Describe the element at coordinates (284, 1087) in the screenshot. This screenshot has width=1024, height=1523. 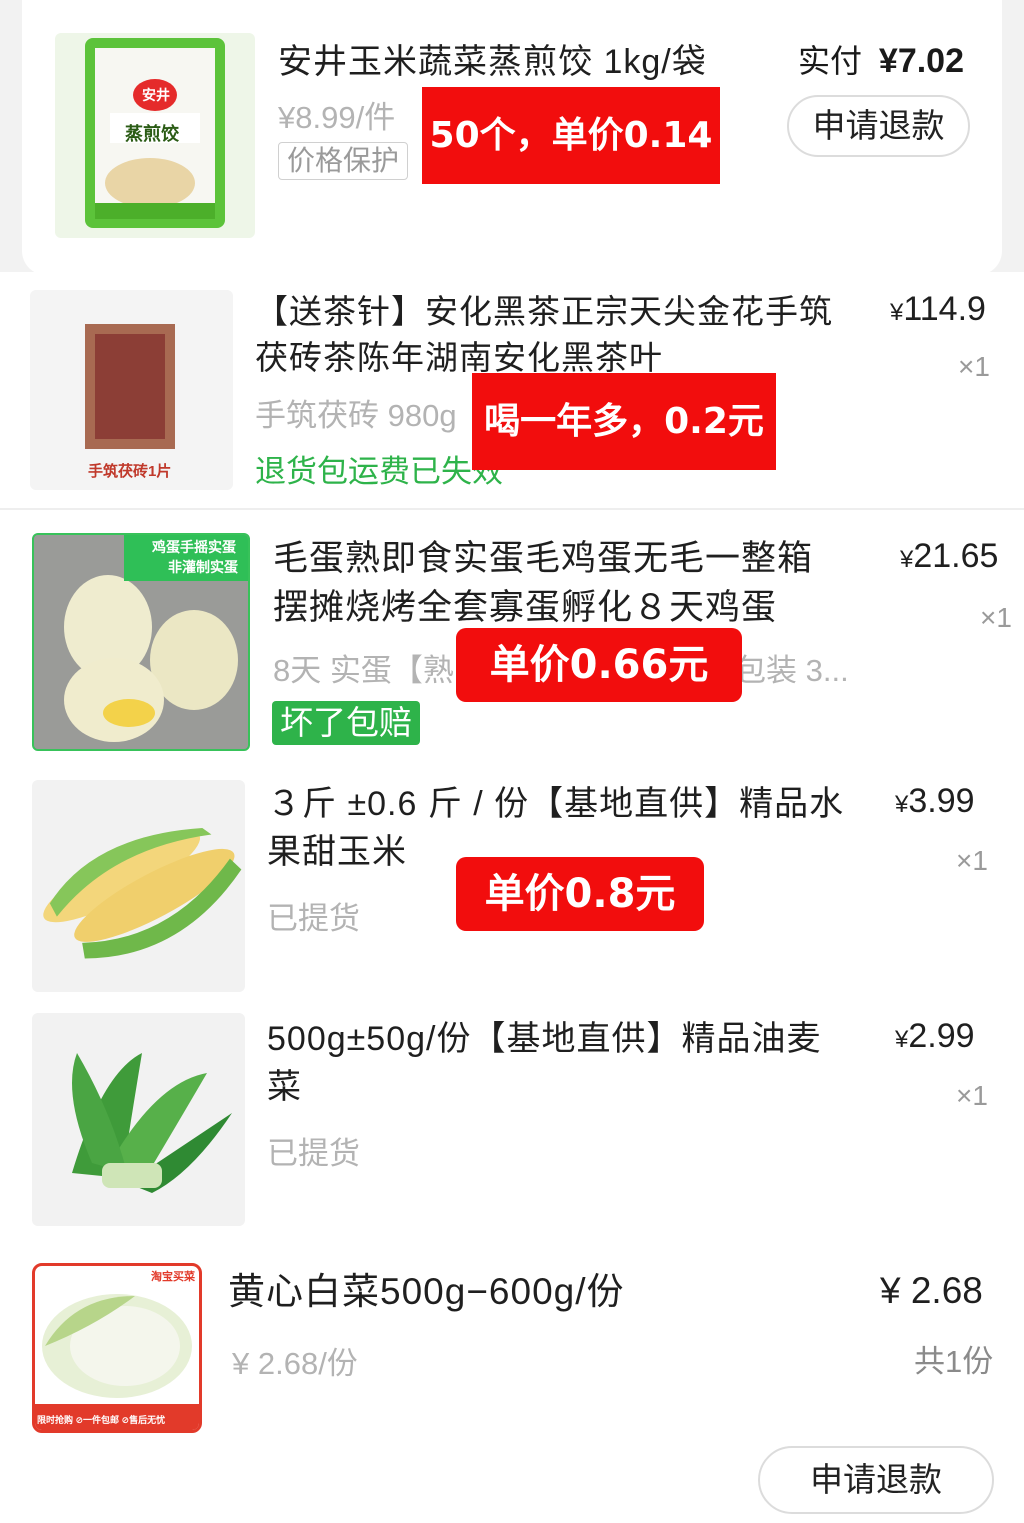
I see `product-title-line2: 菜` at that location.